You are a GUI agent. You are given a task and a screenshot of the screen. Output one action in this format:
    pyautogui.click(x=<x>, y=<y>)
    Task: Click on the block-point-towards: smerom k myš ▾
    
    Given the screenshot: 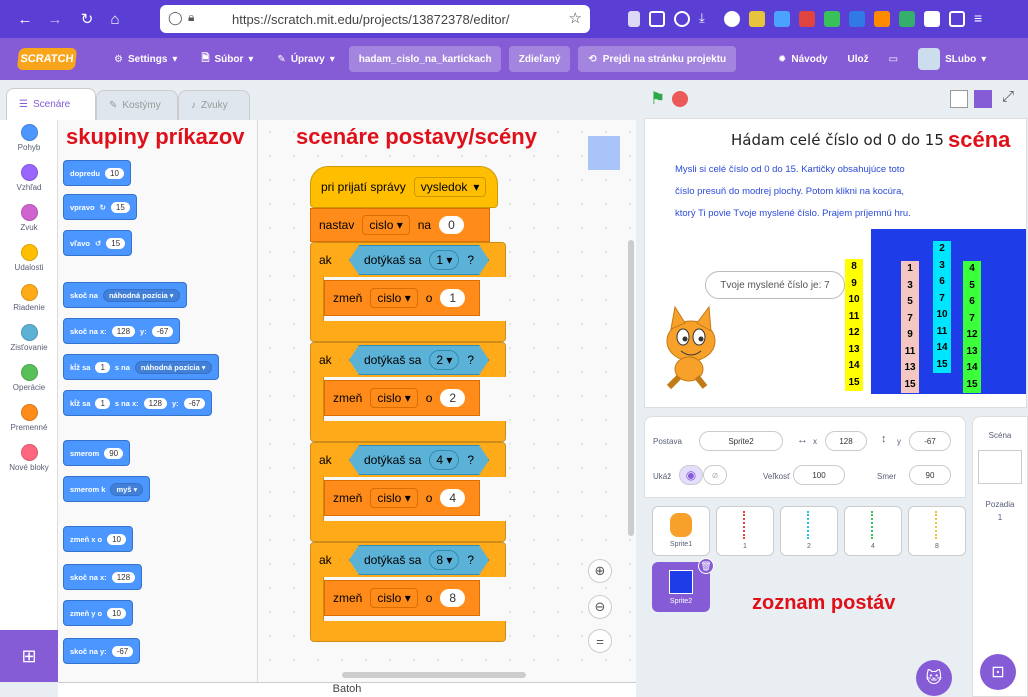 What is the action you would take?
    pyautogui.click(x=107, y=489)
    